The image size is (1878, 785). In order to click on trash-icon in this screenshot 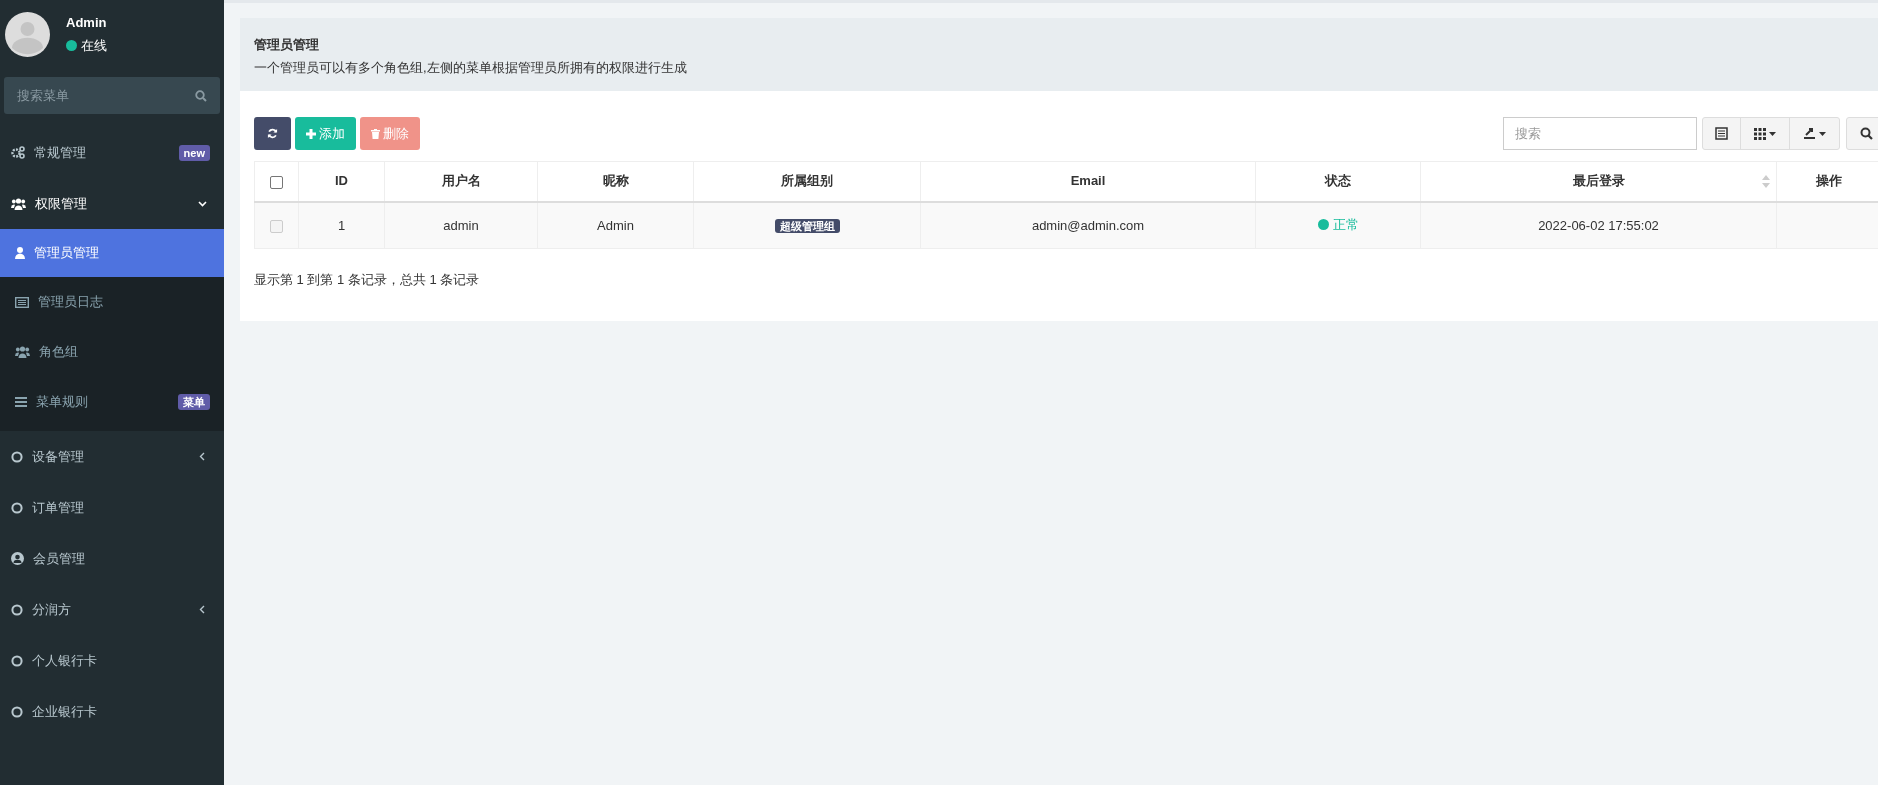, I will do `click(375, 133)`.